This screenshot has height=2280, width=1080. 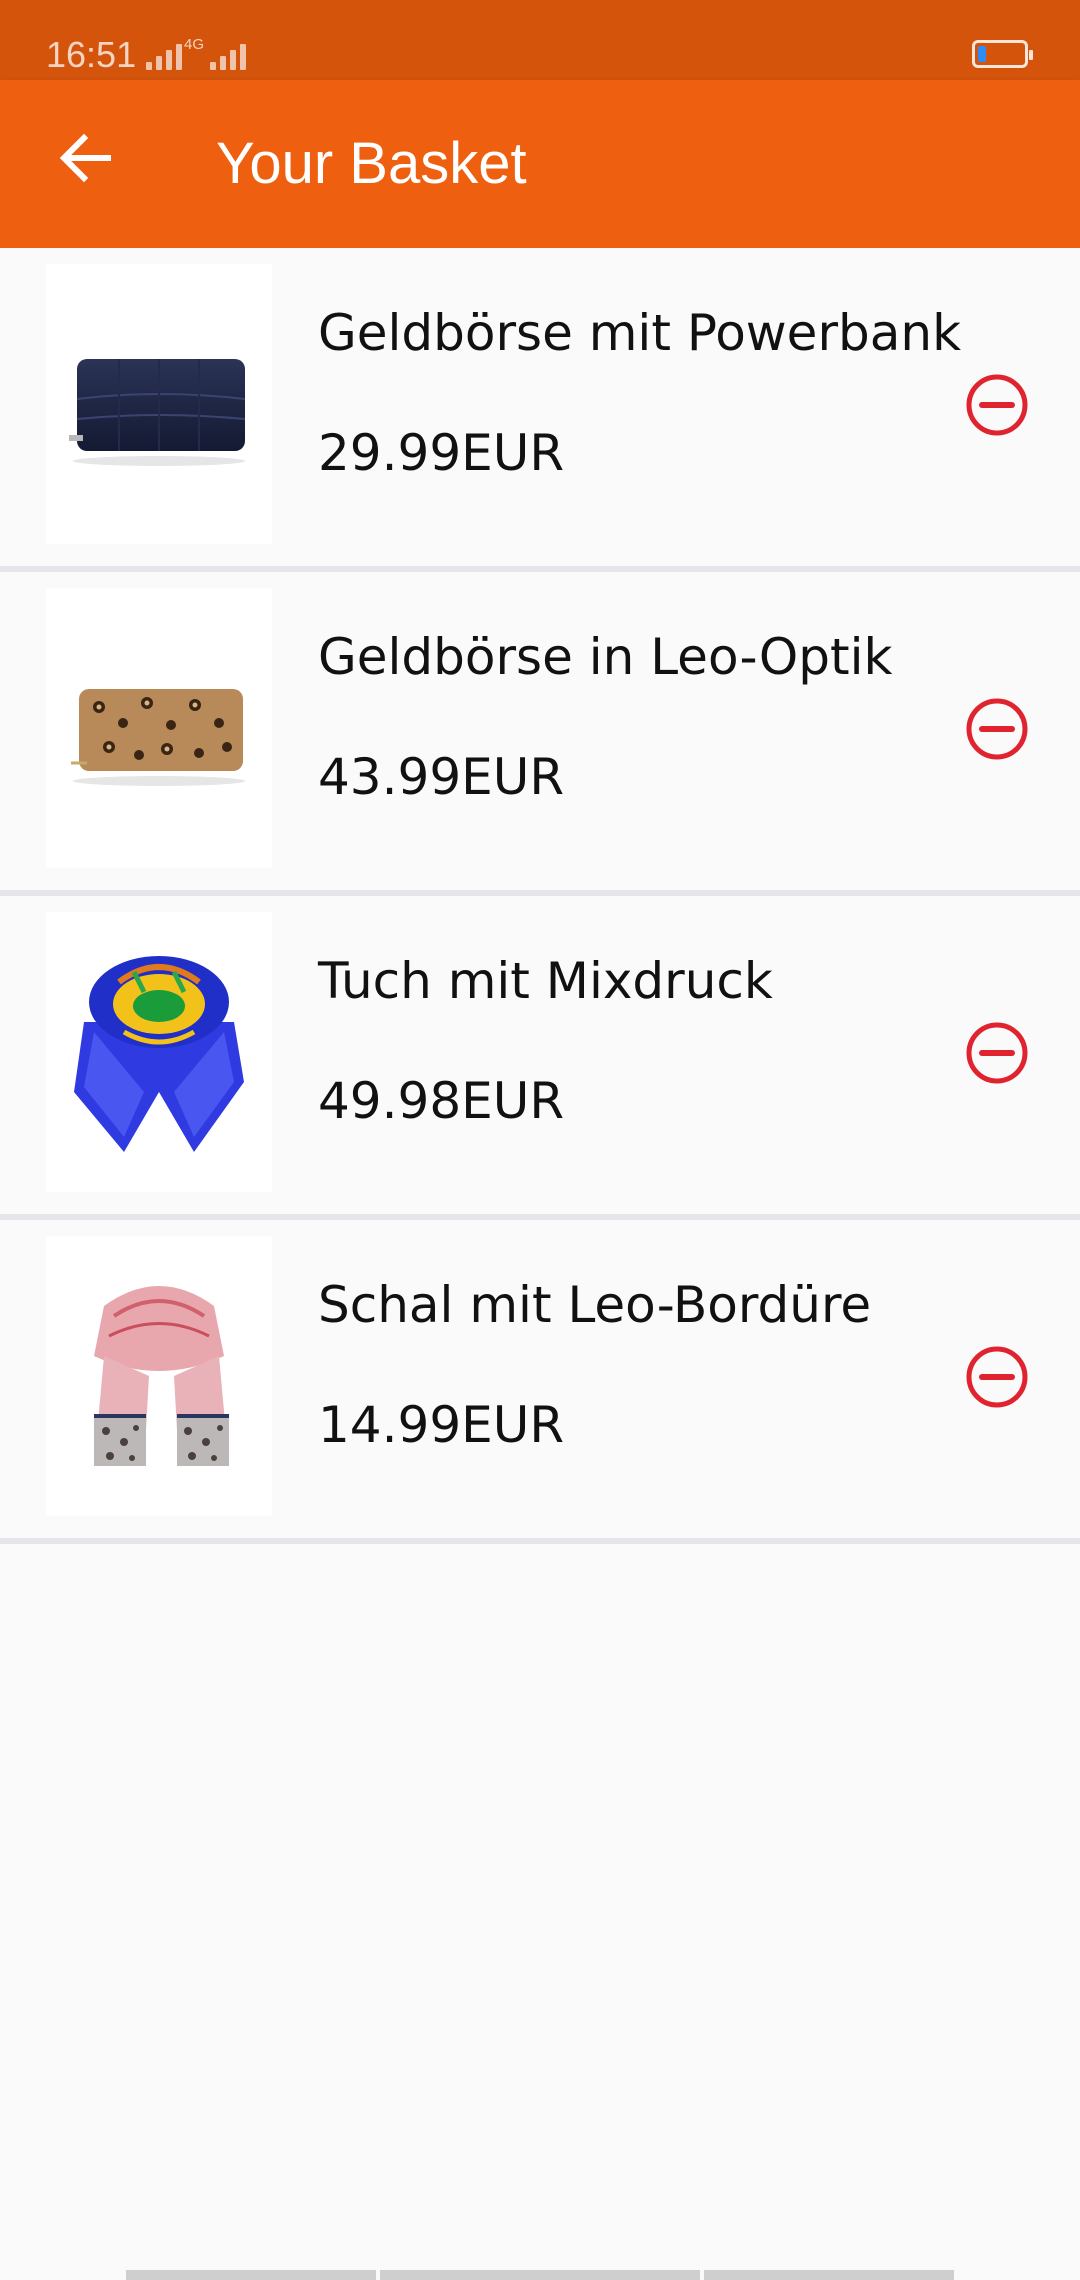 I want to click on basket-item: Tuch mit Mixdruck 49.98EUR, so click(x=540, y=1058).